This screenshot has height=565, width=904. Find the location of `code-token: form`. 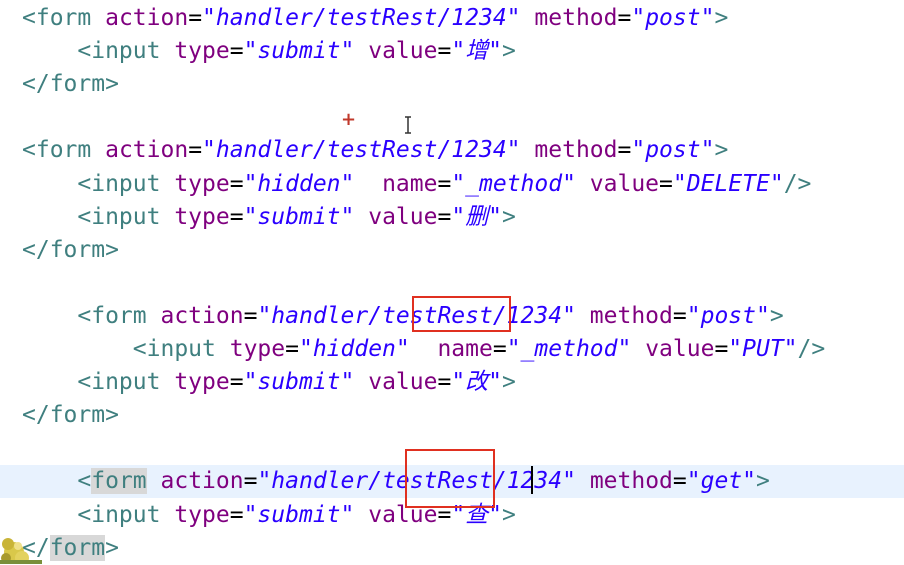

code-token: form is located at coordinates (119, 481).